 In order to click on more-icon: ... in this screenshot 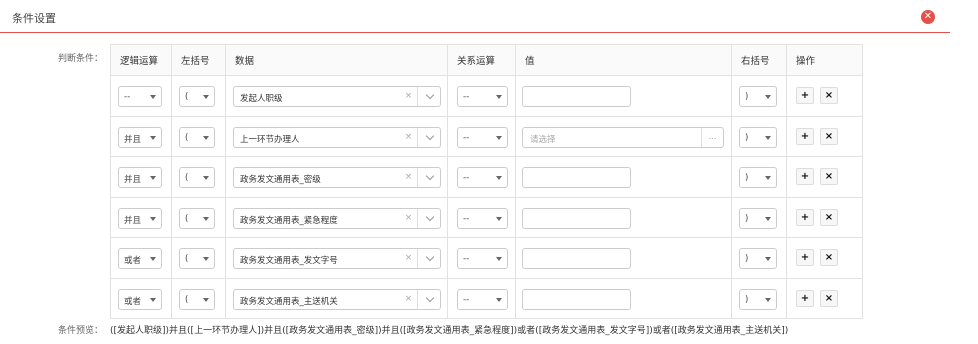, I will do `click(712, 137)`.